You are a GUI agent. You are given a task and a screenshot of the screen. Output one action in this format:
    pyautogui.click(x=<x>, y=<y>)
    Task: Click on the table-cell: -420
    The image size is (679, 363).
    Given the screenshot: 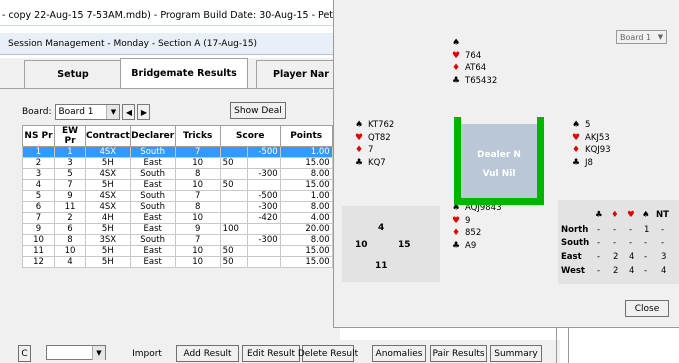 What is the action you would take?
    pyautogui.click(x=264, y=218)
    